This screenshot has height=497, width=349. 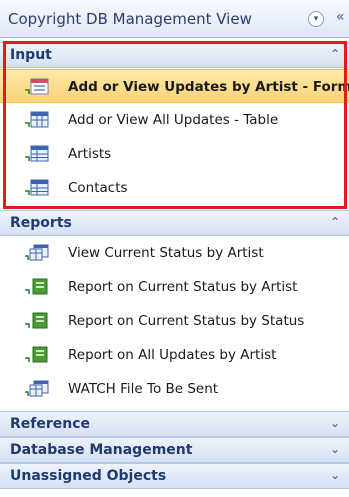 I want to click on nav-item-label: WATCH File To Be Sent, so click(x=143, y=389).